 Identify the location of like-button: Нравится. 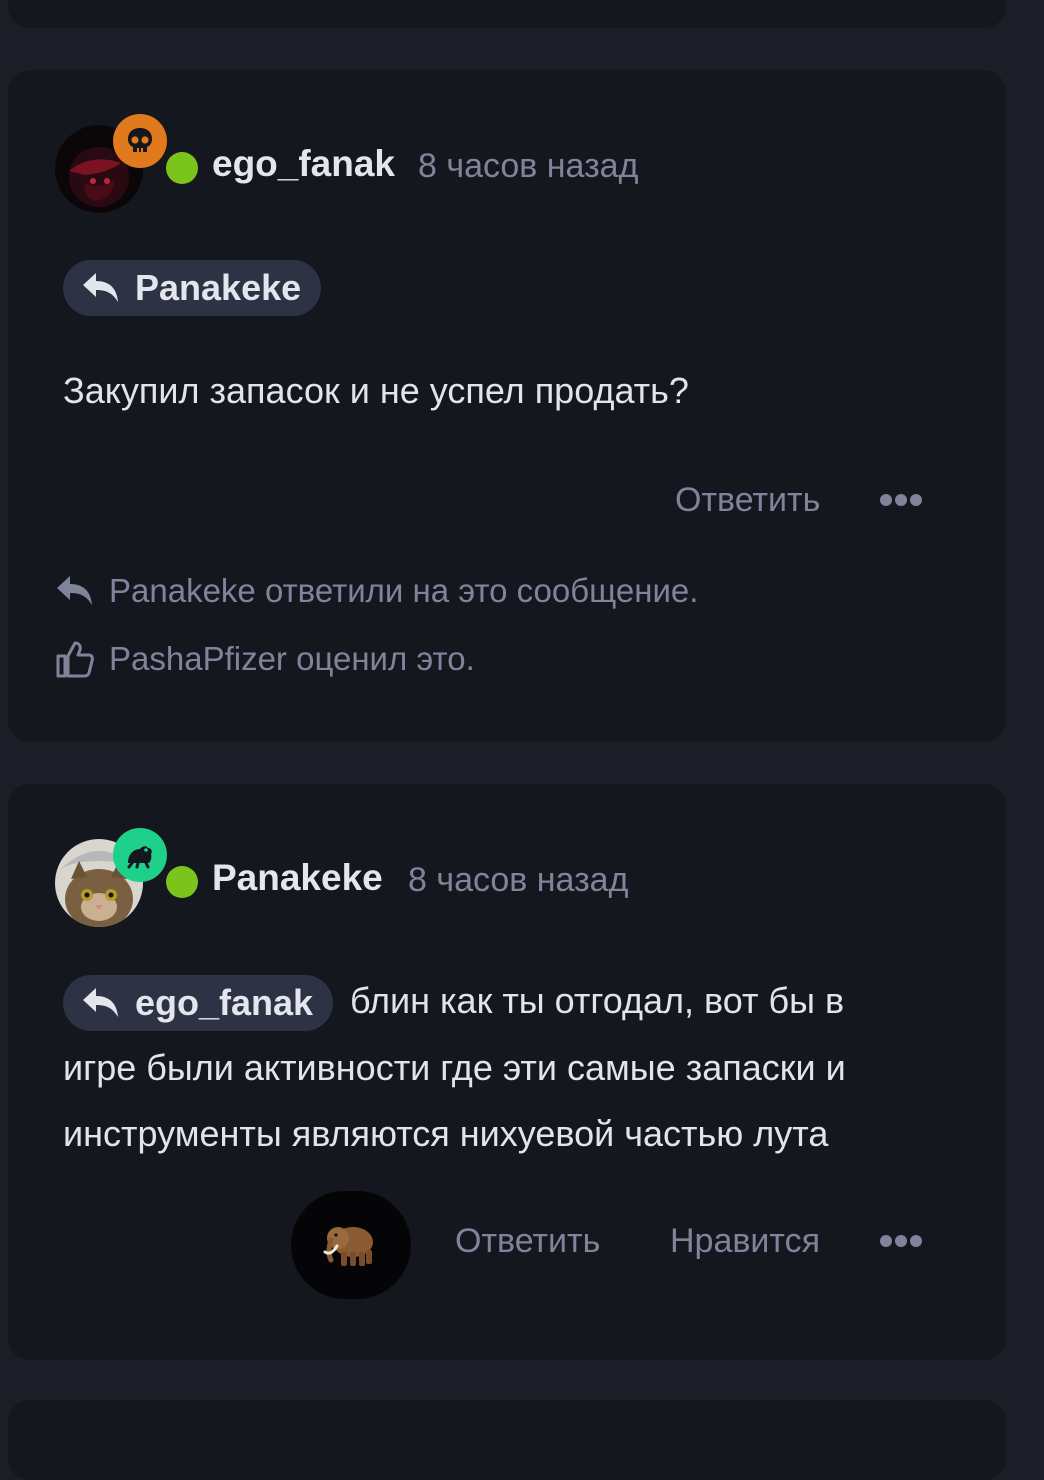
(745, 1241).